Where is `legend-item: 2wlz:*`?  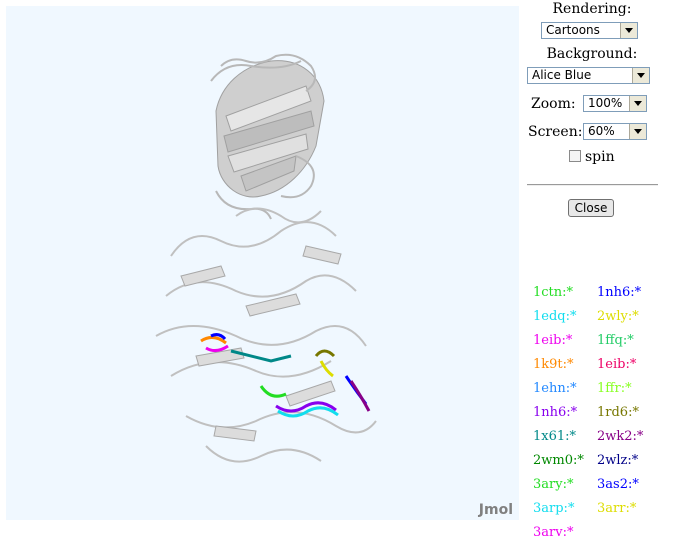 legend-item: 2wlz:* is located at coordinates (617, 460).